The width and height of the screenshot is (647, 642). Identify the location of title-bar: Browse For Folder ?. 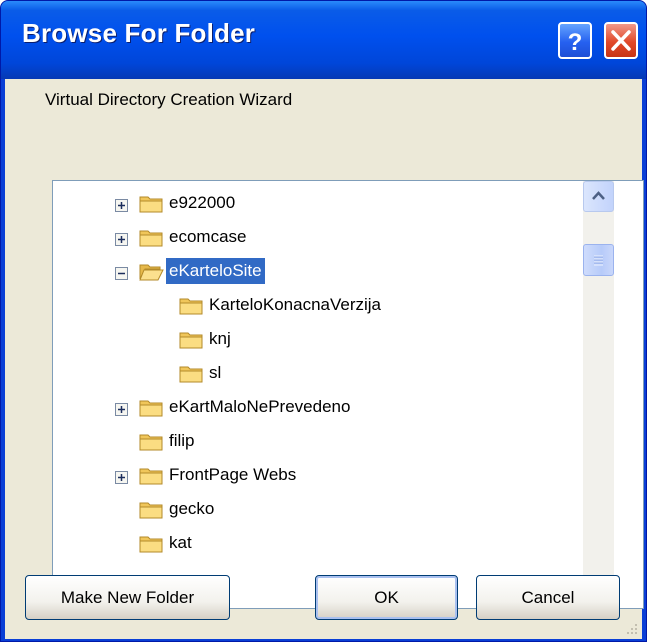
(323, 40).